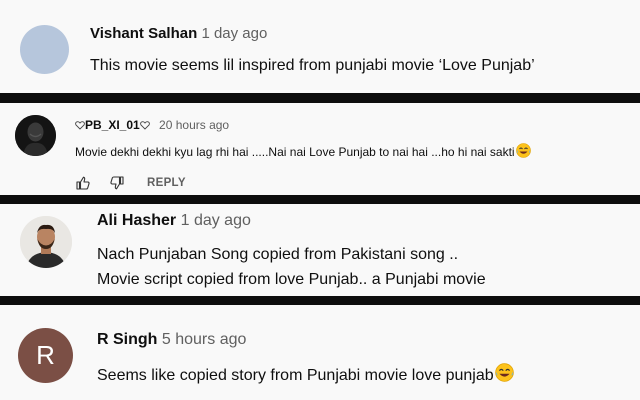 This screenshot has width=640, height=400. What do you see at coordinates (127, 339) in the screenshot?
I see `comment-author: R Singh` at bounding box center [127, 339].